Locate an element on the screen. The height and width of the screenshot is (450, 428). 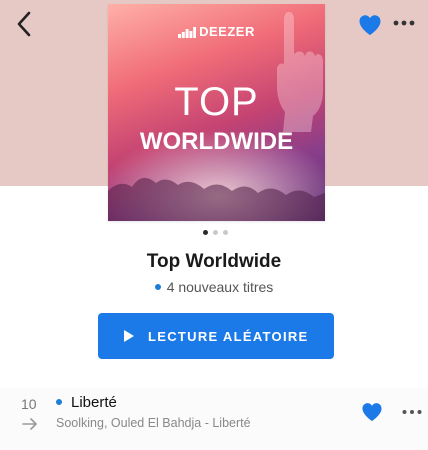
track-favorite-button is located at coordinates (372, 412).